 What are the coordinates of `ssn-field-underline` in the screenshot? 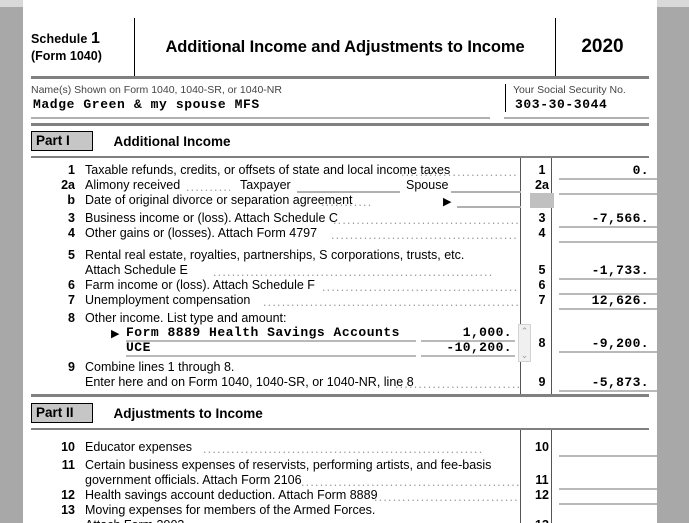 It's located at (576, 118).